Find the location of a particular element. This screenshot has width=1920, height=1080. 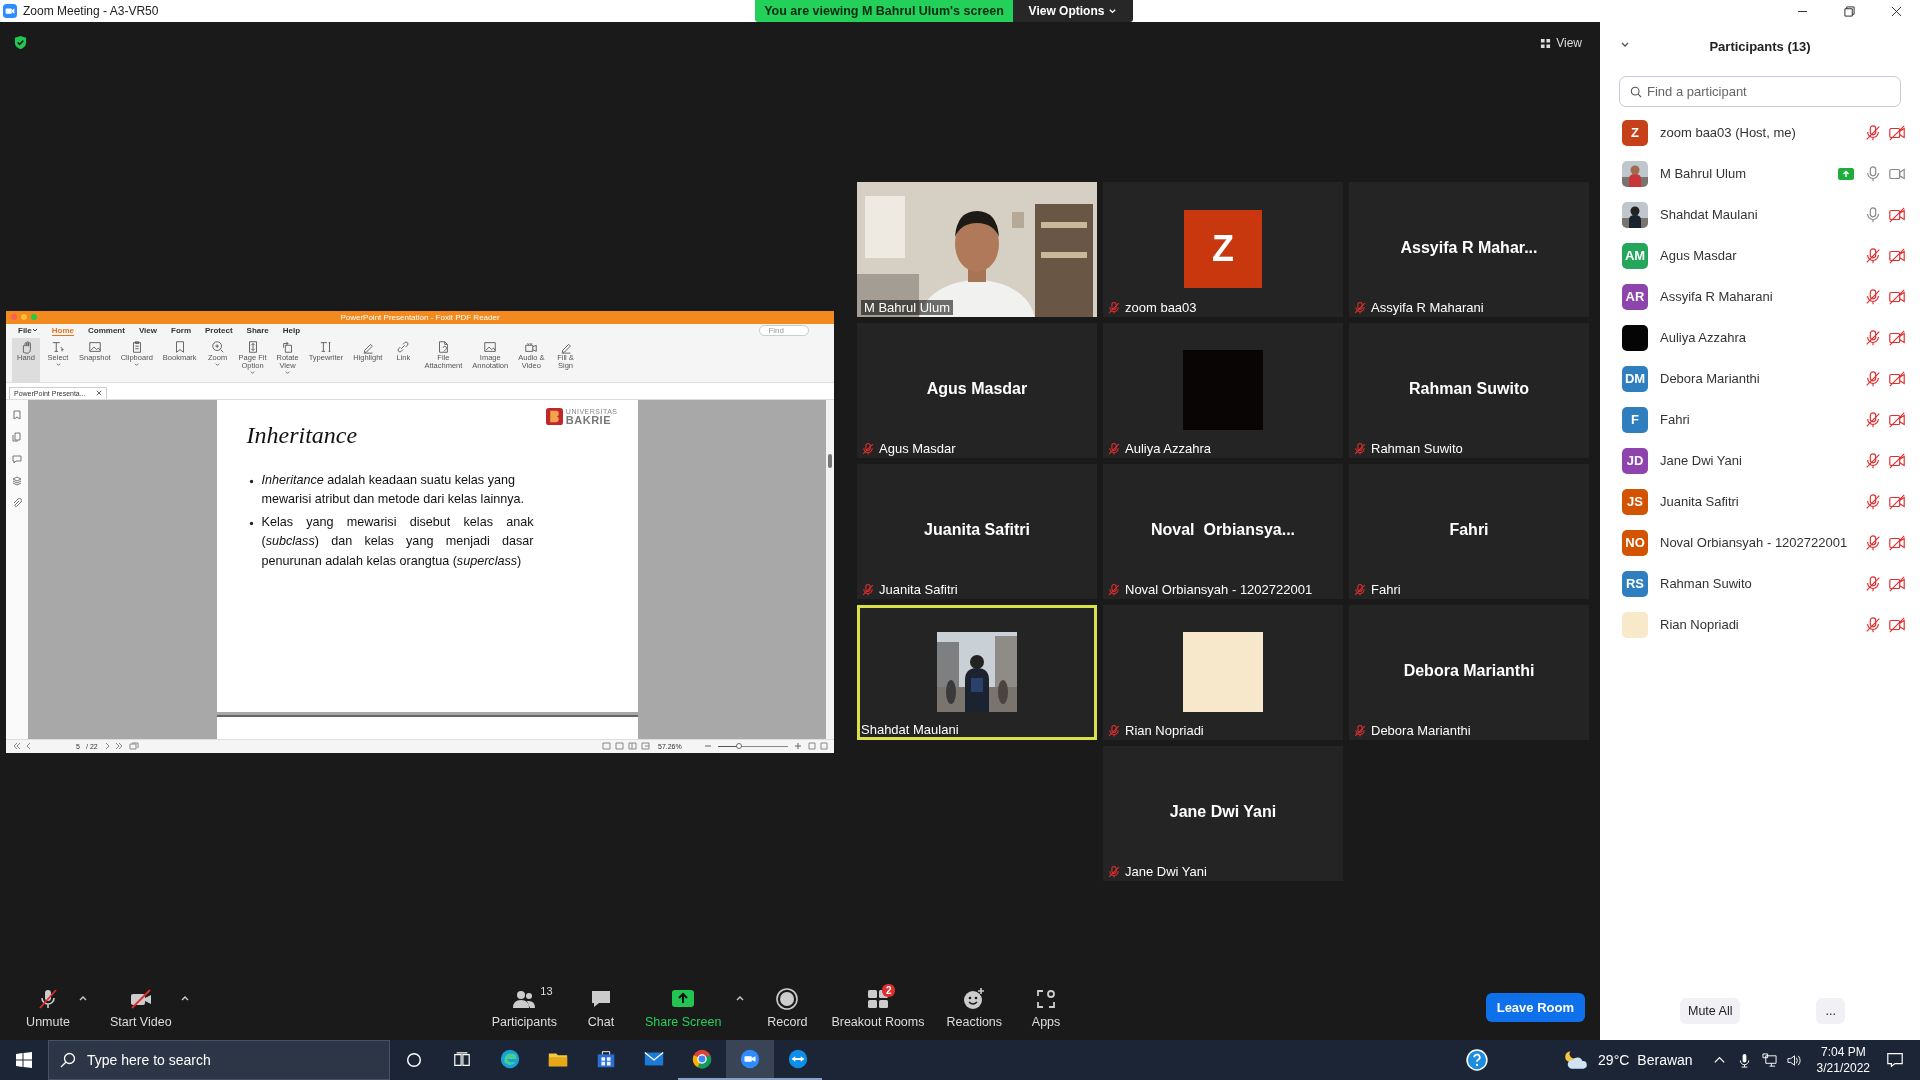

participant-row: Z zoom baa03 (Host, me) is located at coordinates (1760, 132).